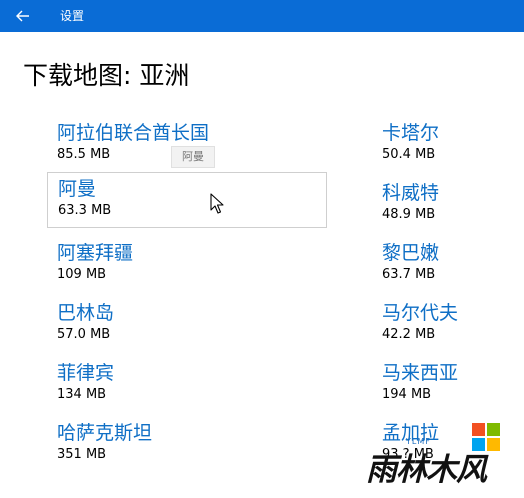 The height and width of the screenshot is (498, 524). What do you see at coordinates (426, 470) in the screenshot?
I see `watermark-text: 雨林木风` at bounding box center [426, 470].